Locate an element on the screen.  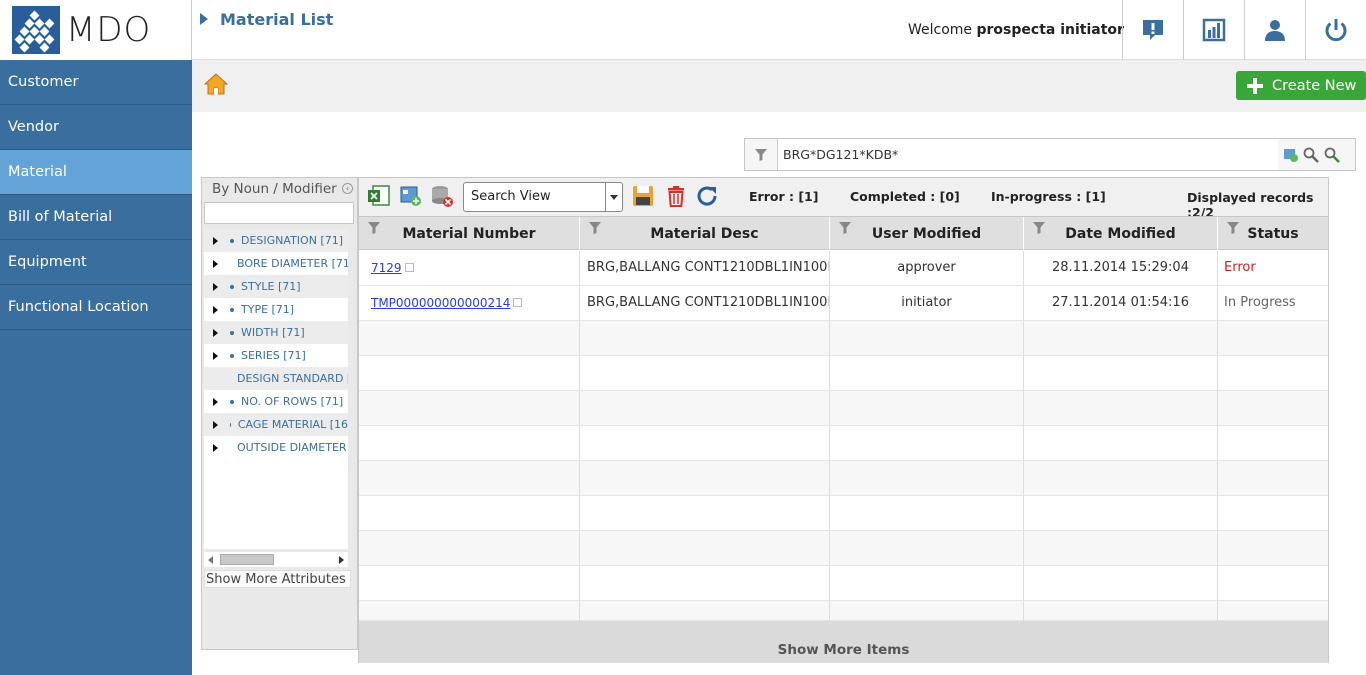
home-button is located at coordinates (216, 86).